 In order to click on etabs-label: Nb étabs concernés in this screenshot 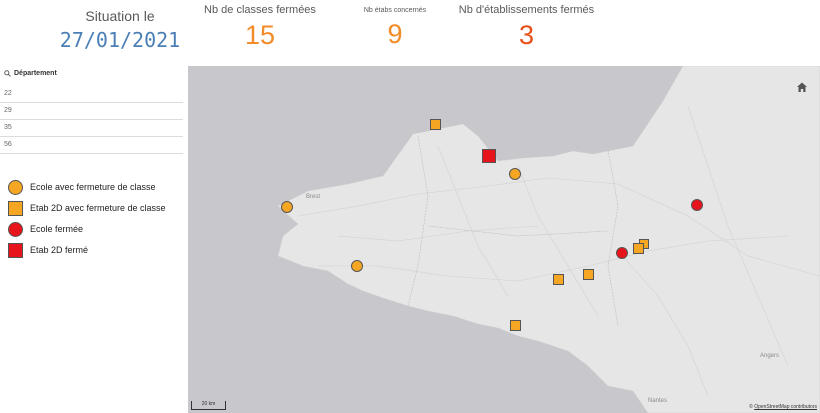, I will do `click(395, 10)`.